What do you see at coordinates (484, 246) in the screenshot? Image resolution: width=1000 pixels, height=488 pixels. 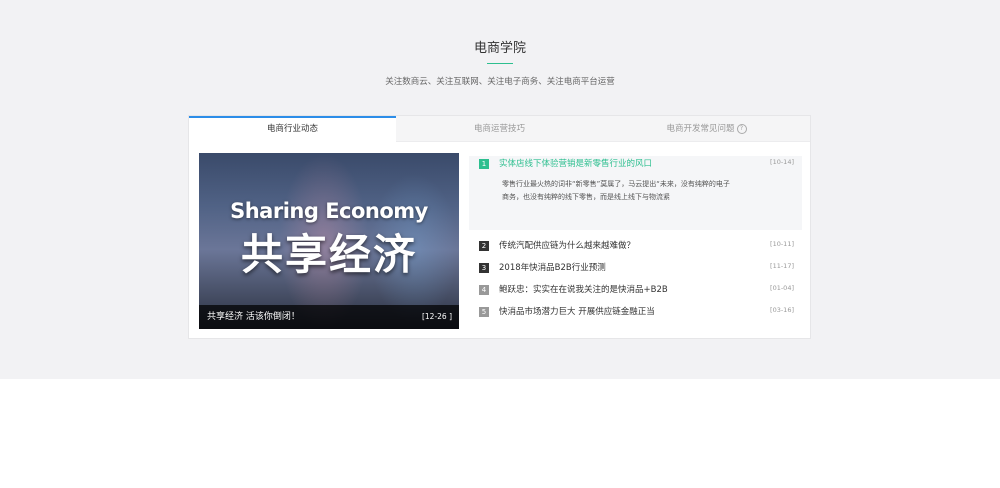 I see `rank-badge: 2` at bounding box center [484, 246].